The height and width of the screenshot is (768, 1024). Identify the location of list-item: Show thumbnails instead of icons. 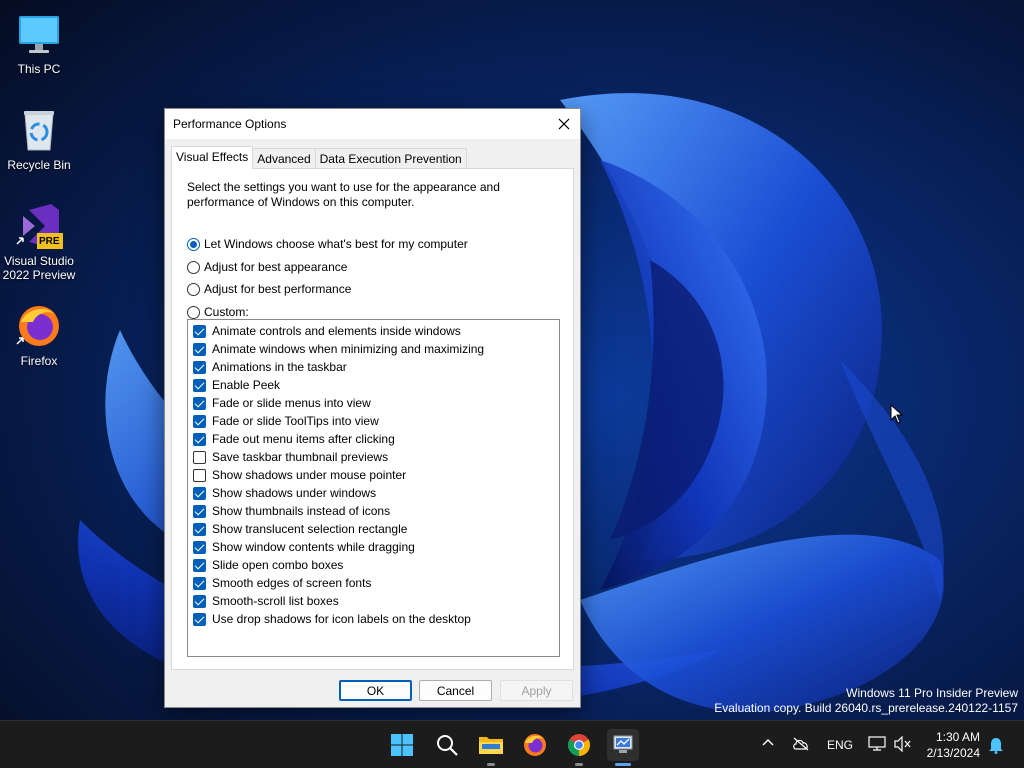
(373, 511).